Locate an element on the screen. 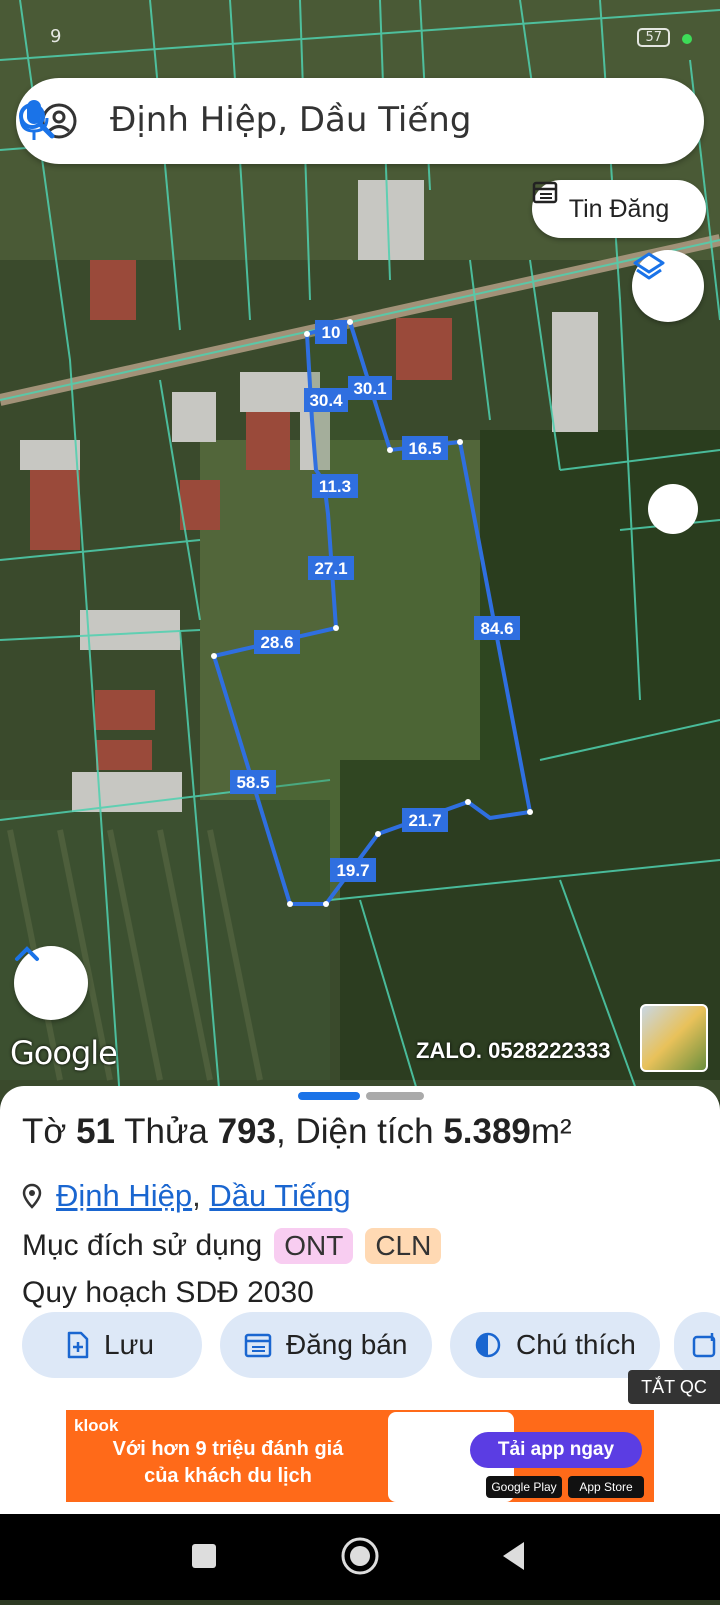 This screenshot has height=1605, width=720. google-logo: Google is located at coordinates (64, 1053).